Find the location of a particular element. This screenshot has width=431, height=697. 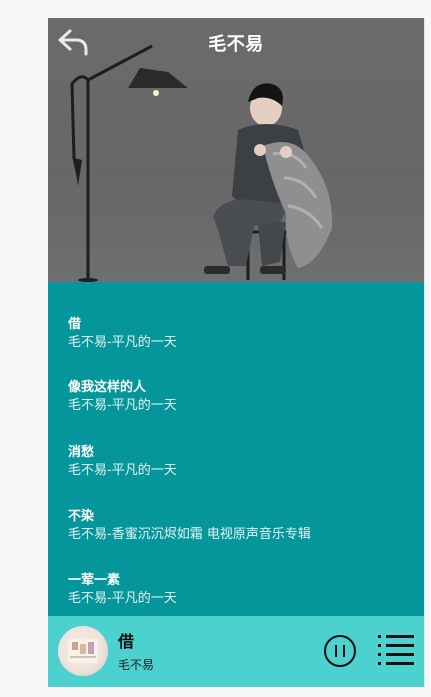

page-title: 毛不易 is located at coordinates (236, 44).